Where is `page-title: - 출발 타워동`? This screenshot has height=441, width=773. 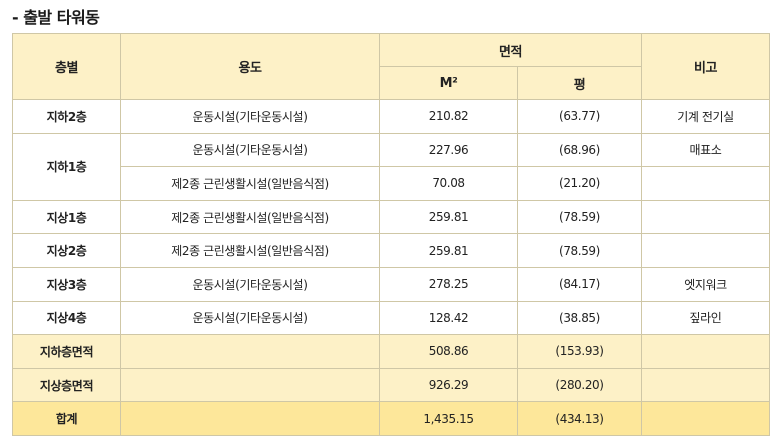
page-title: - 출발 타워동 is located at coordinates (56, 17).